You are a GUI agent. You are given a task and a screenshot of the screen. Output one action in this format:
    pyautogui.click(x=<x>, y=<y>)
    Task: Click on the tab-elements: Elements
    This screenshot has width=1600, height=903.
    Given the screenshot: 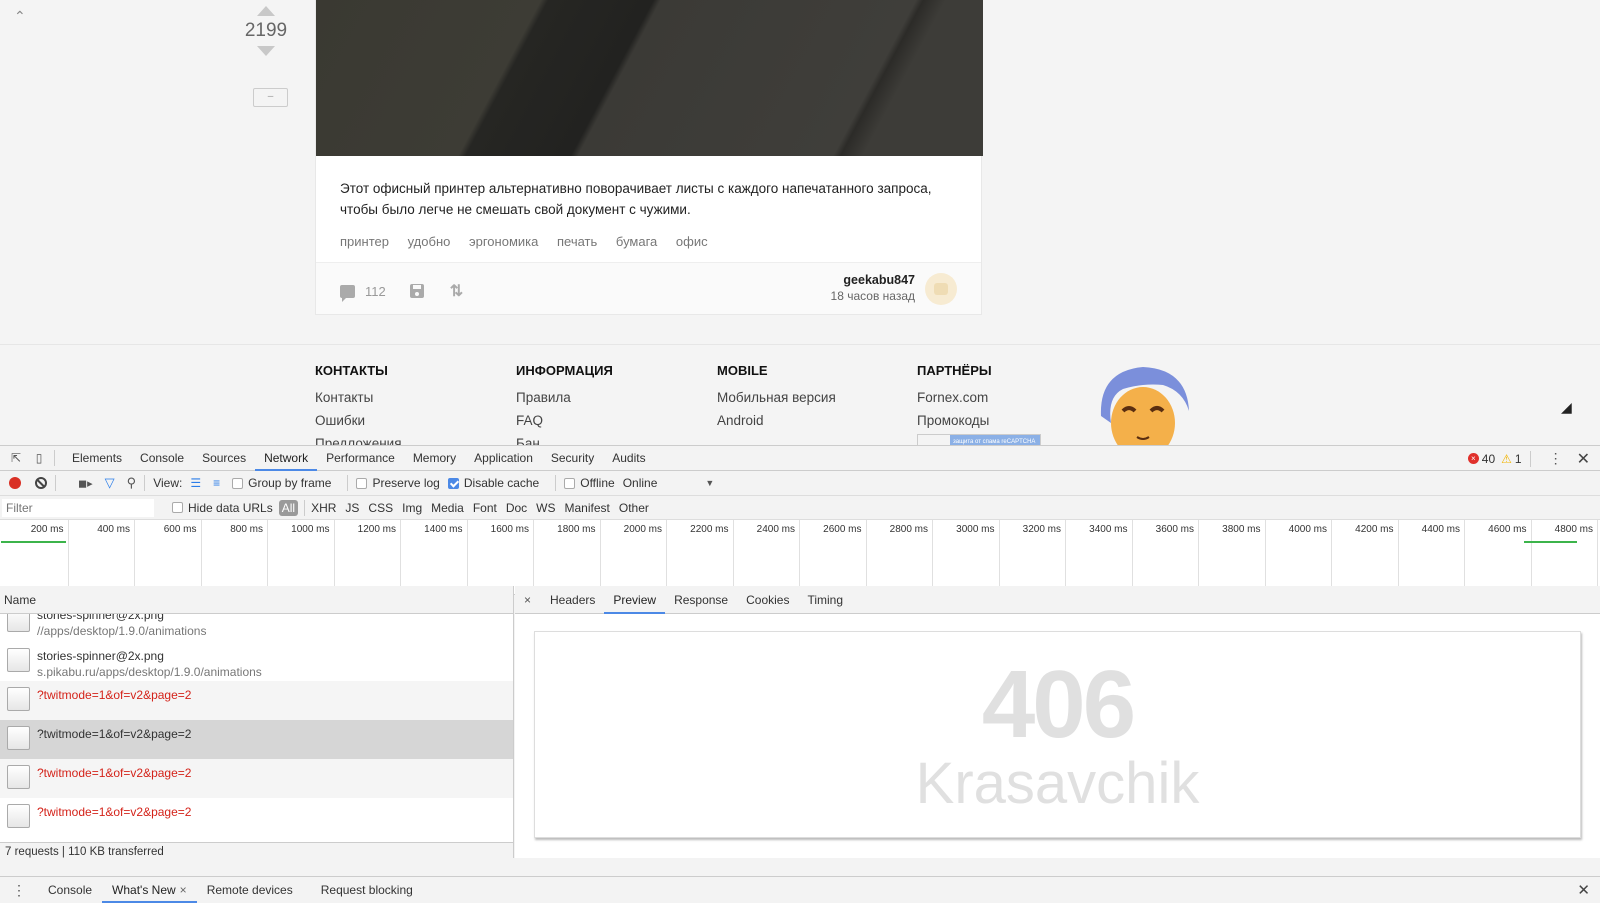 What is the action you would take?
    pyautogui.click(x=97, y=458)
    